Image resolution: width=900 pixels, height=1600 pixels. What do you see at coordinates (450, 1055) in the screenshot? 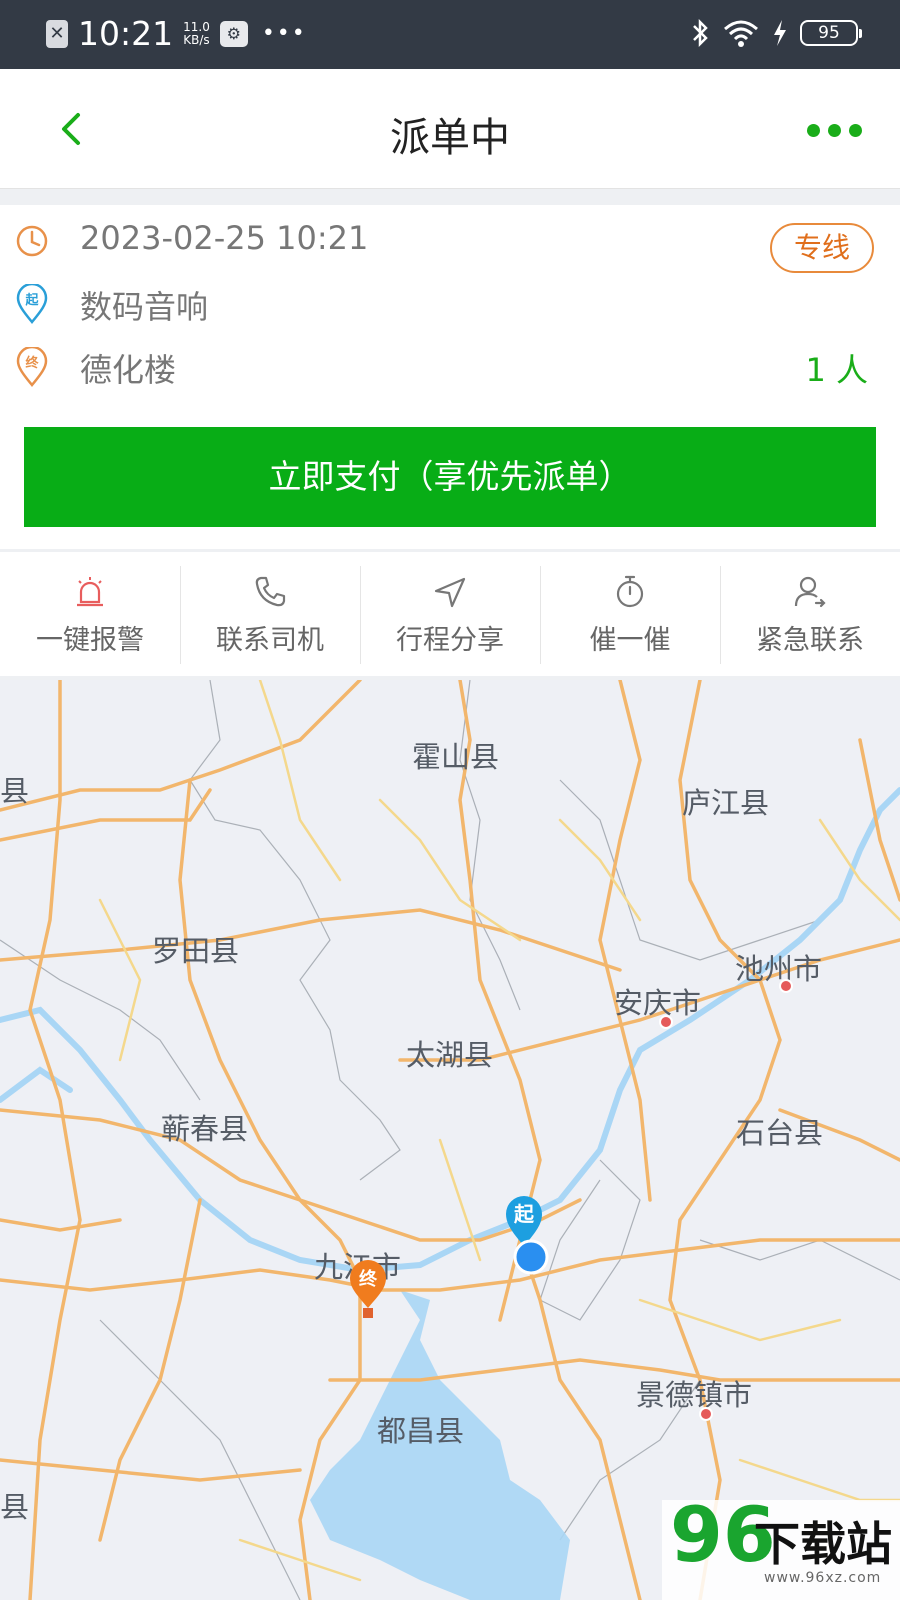
I see `map-city-label: 太湖县` at bounding box center [450, 1055].